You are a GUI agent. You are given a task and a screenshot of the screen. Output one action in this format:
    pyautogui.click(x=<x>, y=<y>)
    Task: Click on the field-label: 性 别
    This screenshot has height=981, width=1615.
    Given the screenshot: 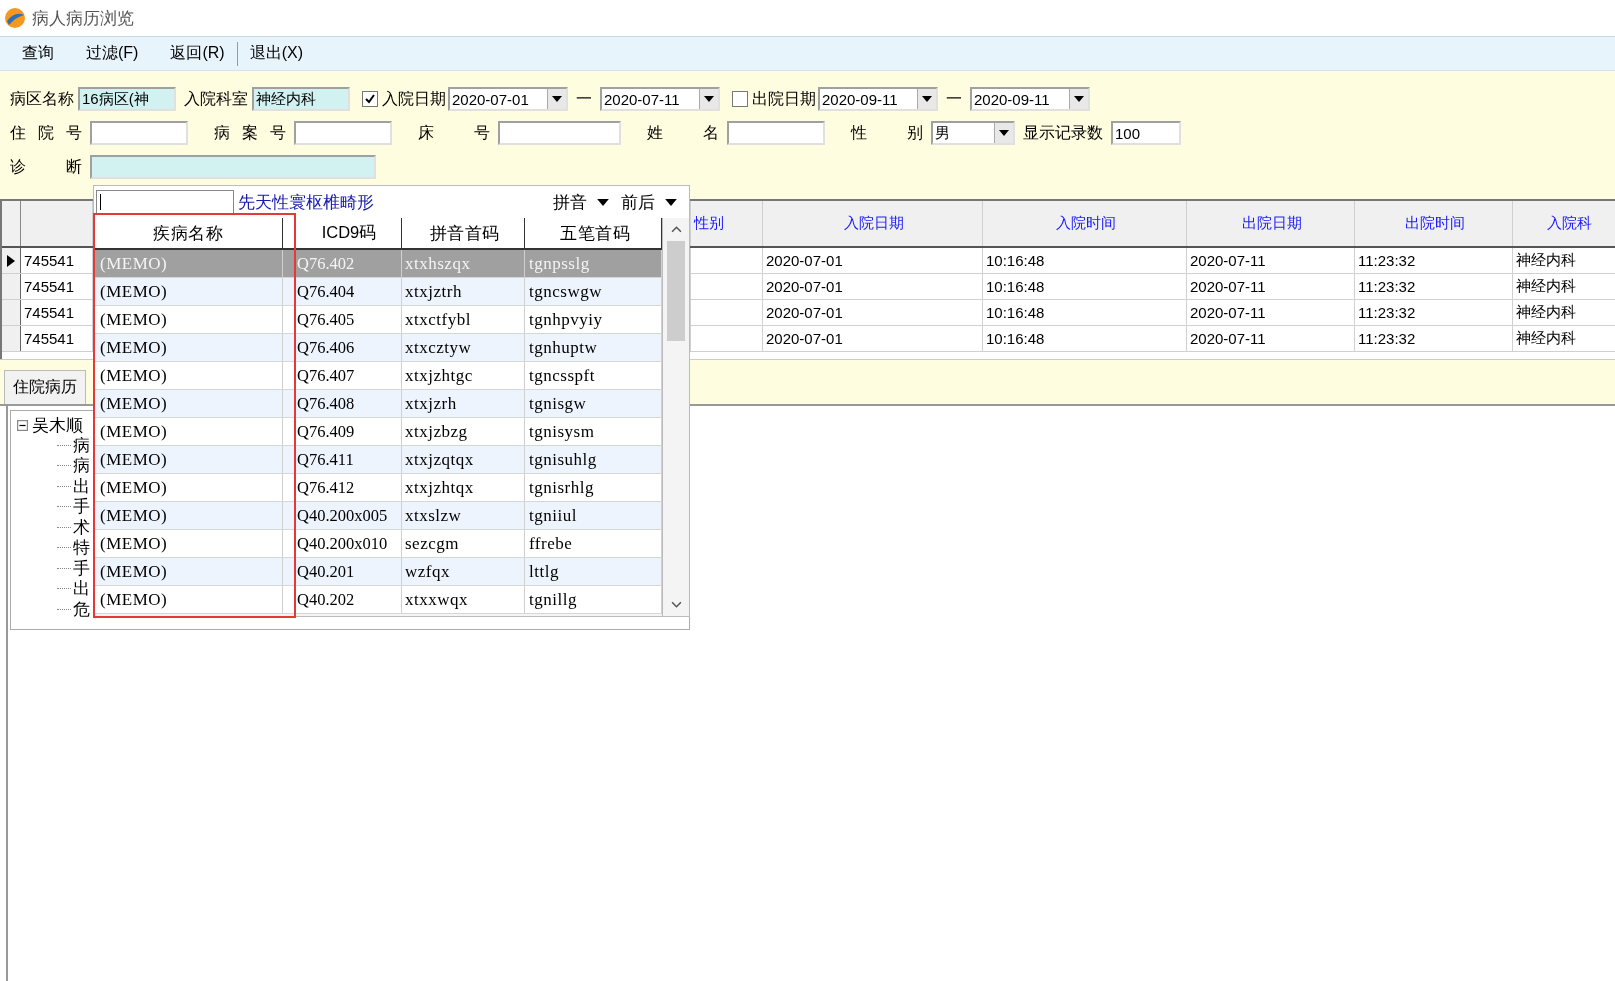 What is the action you would take?
    pyautogui.click(x=887, y=132)
    